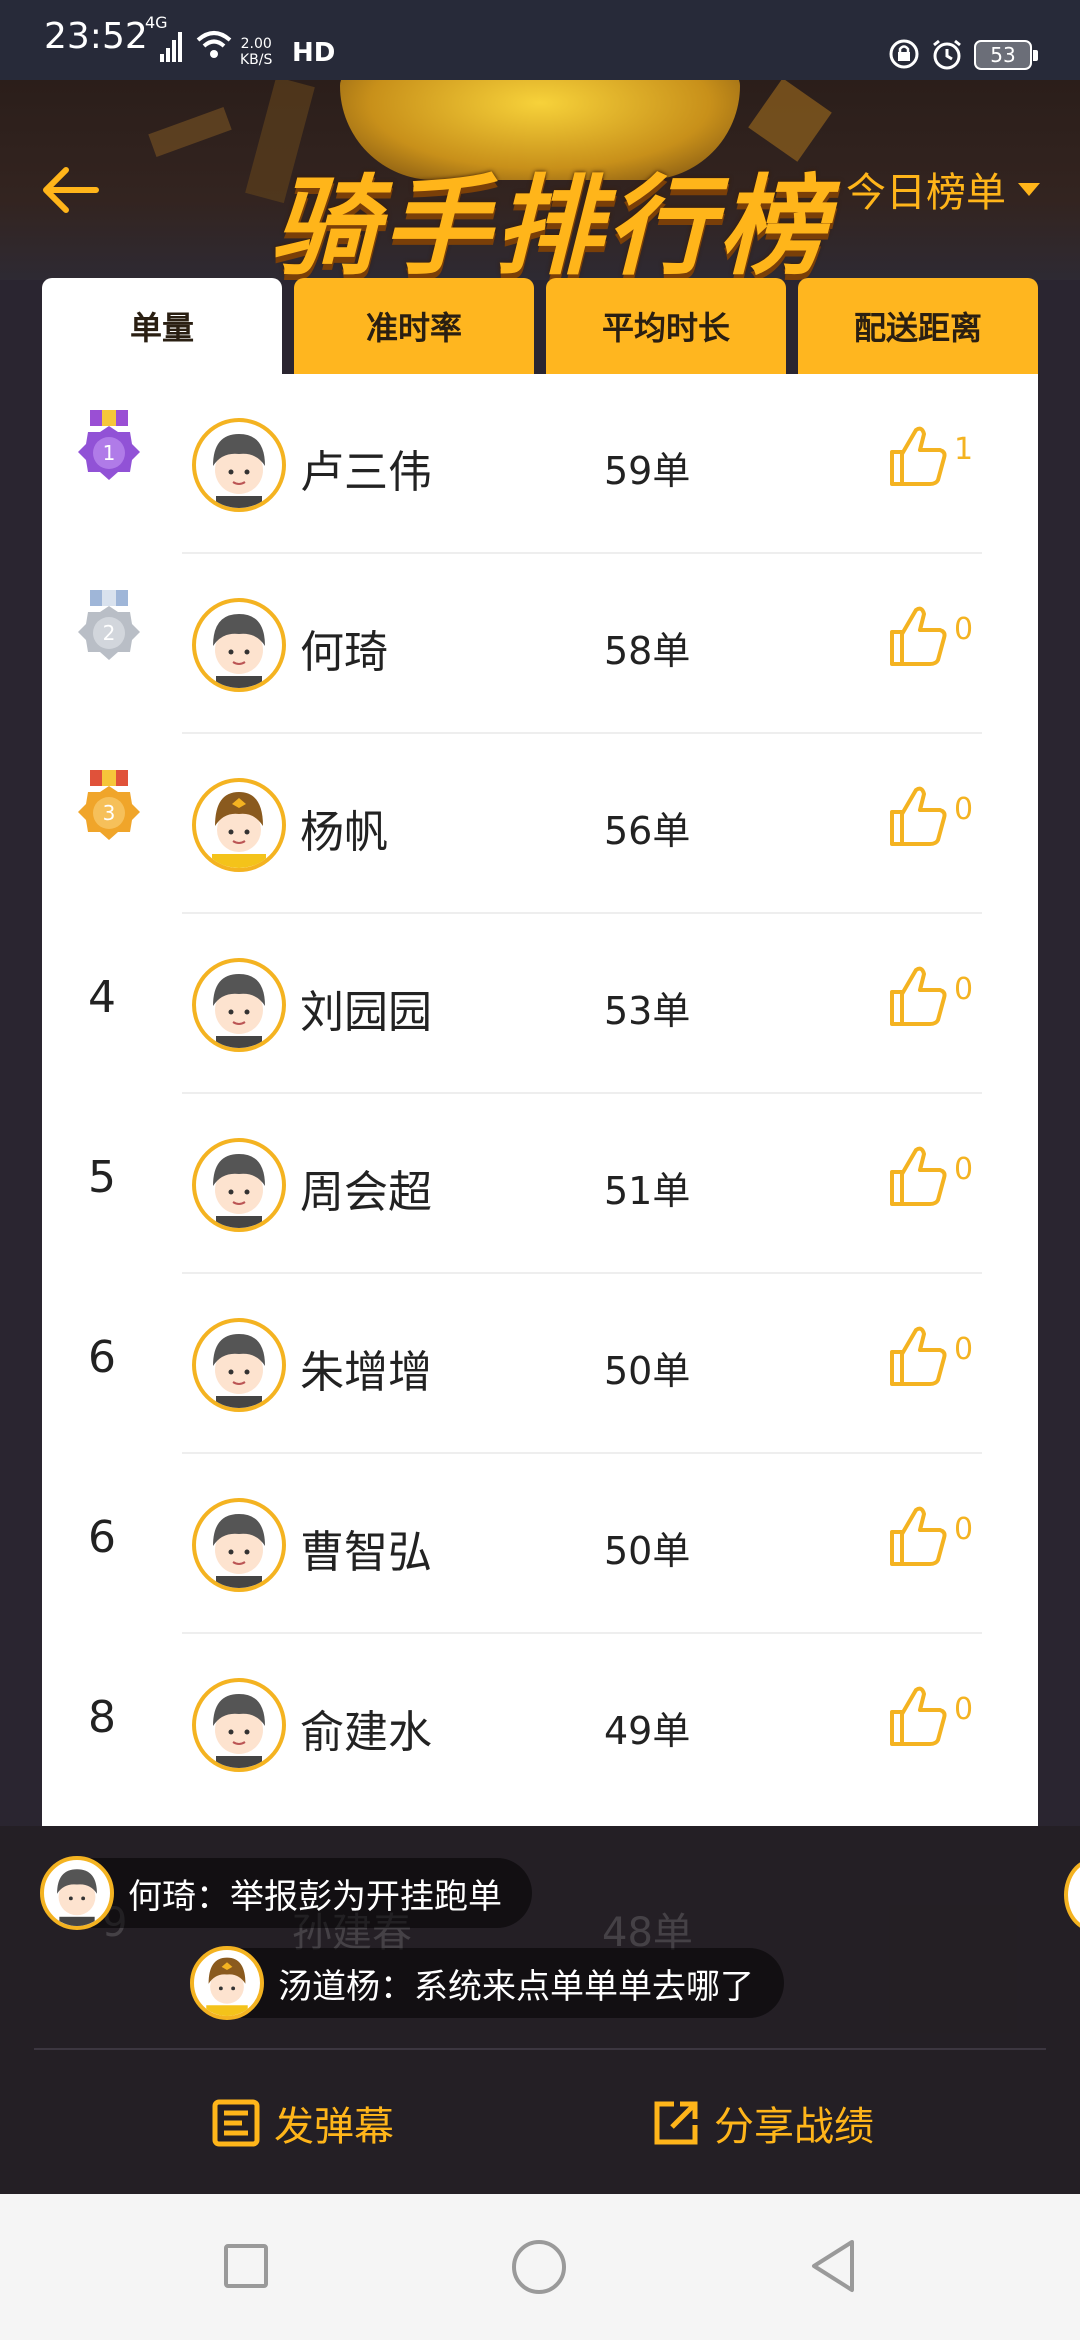 The image size is (1080, 2340). Describe the element at coordinates (540, 1004) in the screenshot. I see `list-item: 4 刘园园 53单 0` at that location.